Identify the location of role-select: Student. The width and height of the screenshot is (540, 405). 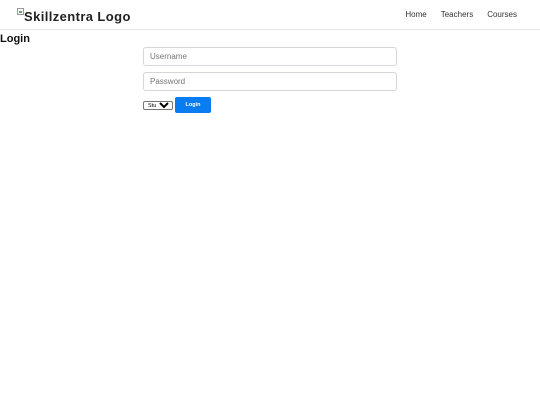
(158, 105).